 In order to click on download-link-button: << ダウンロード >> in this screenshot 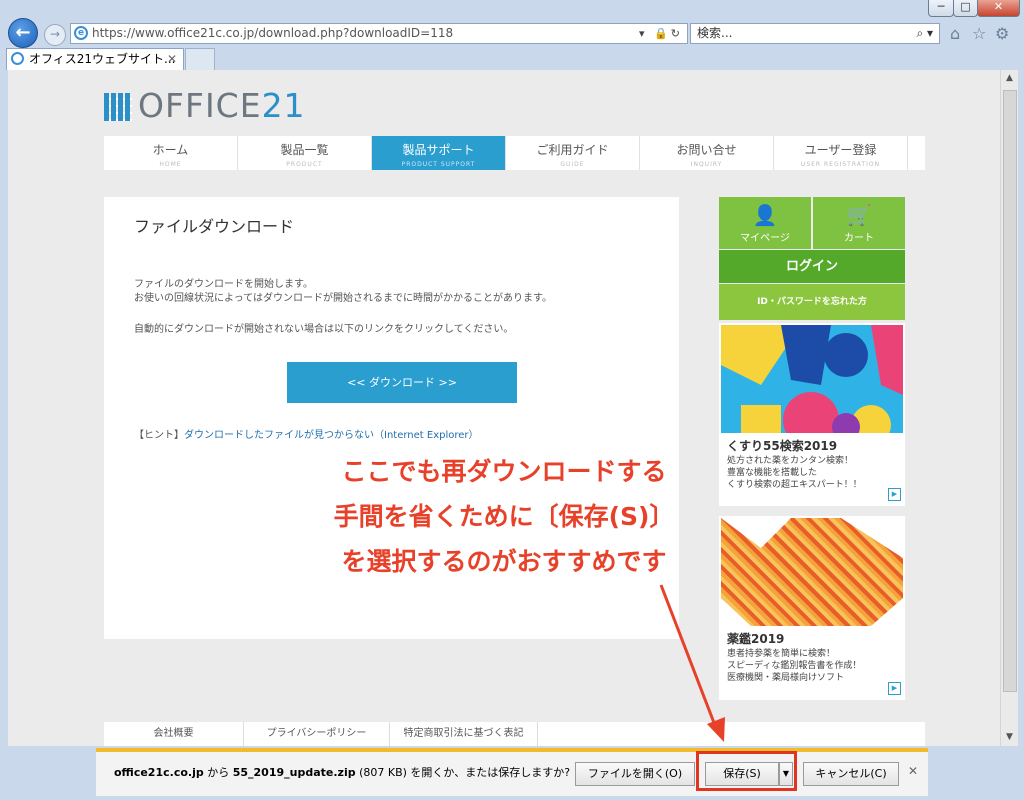, I will do `click(402, 382)`.